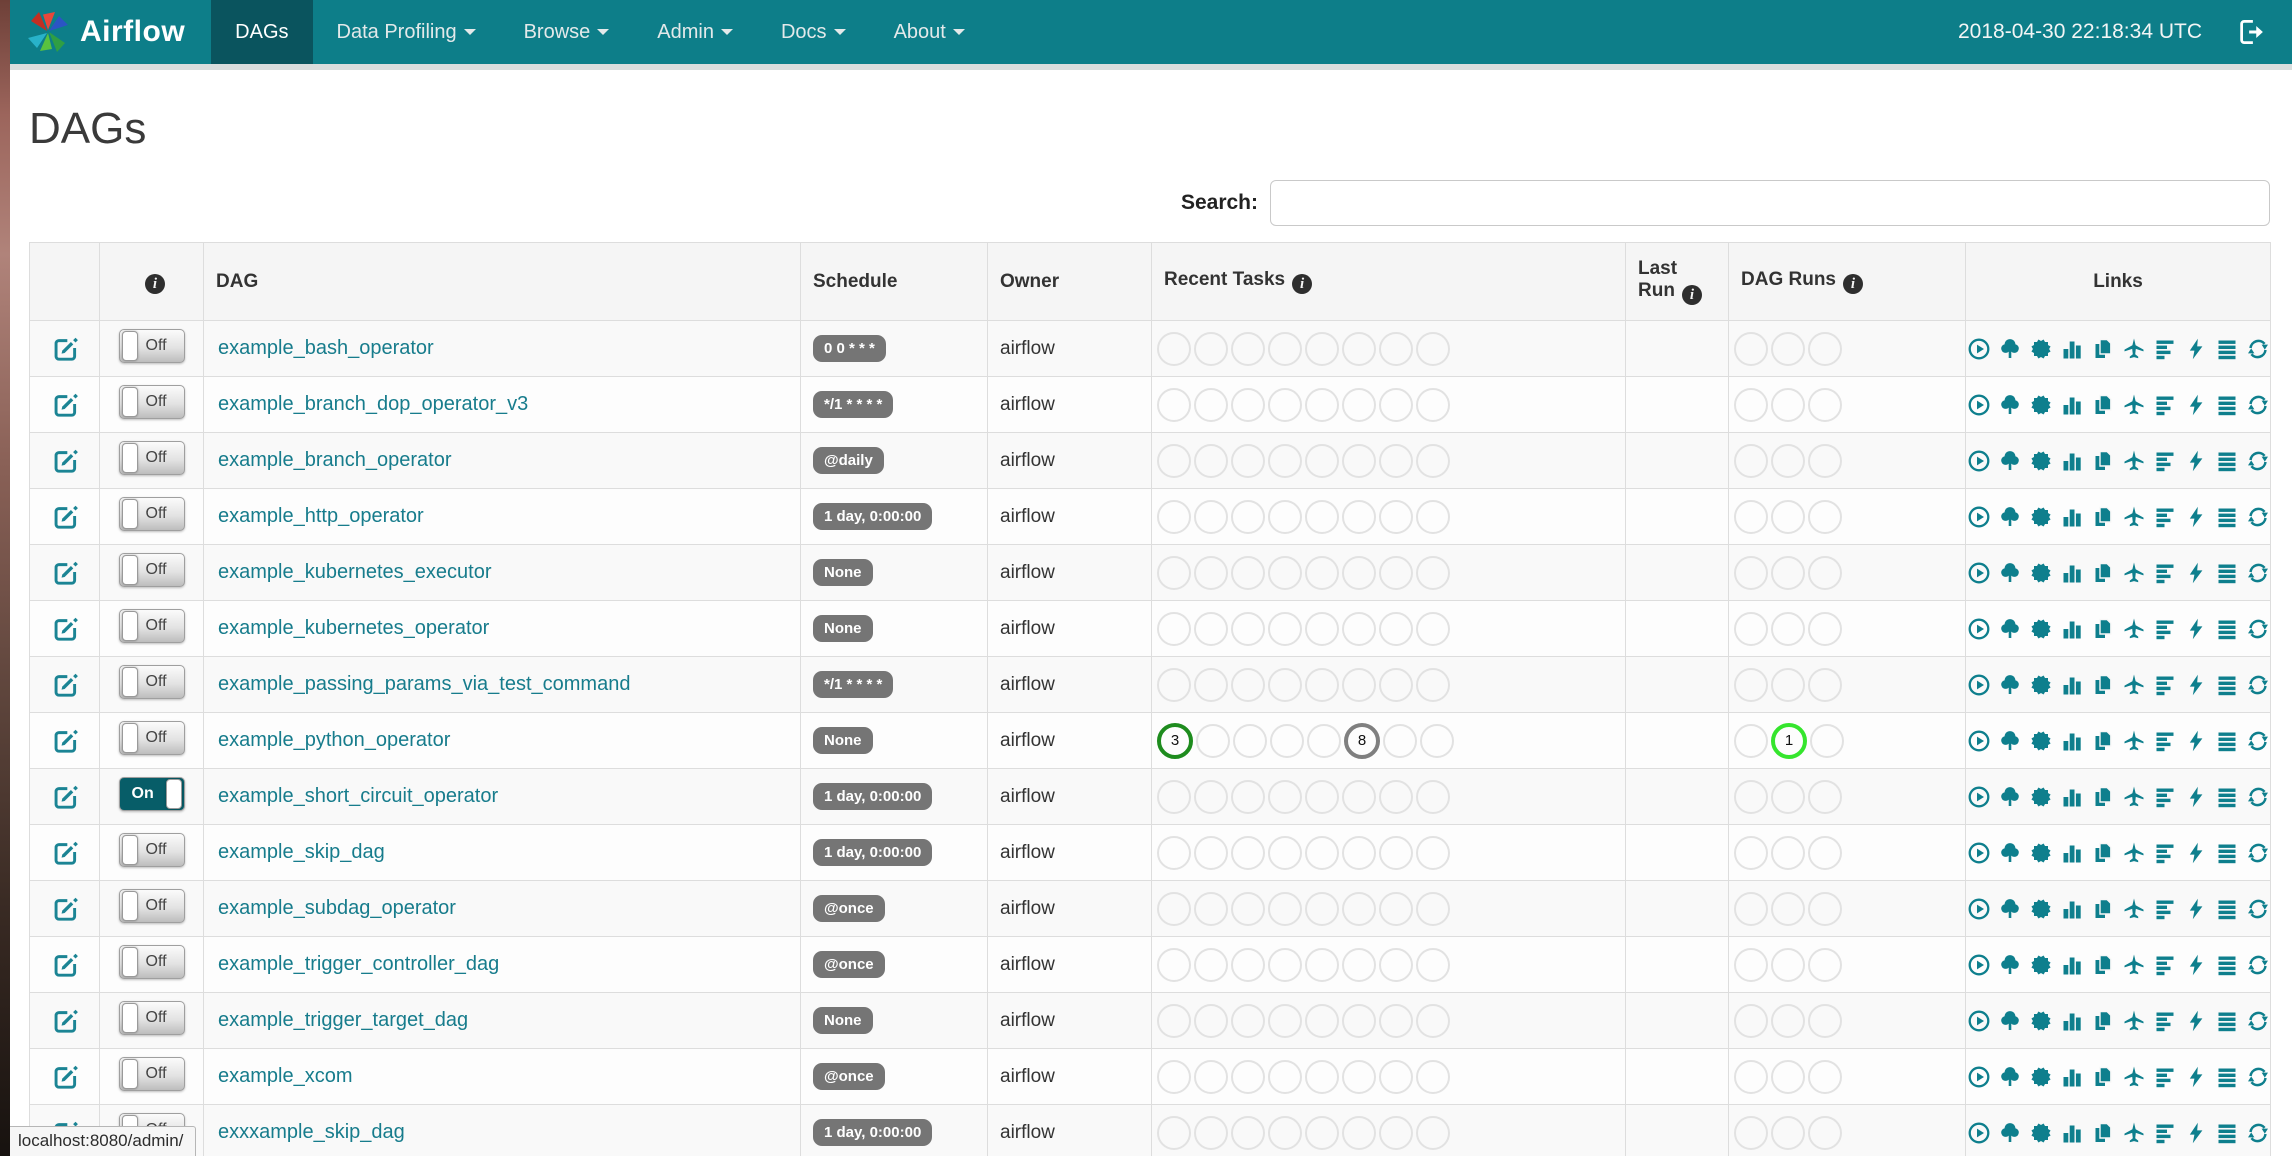  What do you see at coordinates (358, 796) in the screenshot?
I see `dag-link: example_short_circuit_operator` at bounding box center [358, 796].